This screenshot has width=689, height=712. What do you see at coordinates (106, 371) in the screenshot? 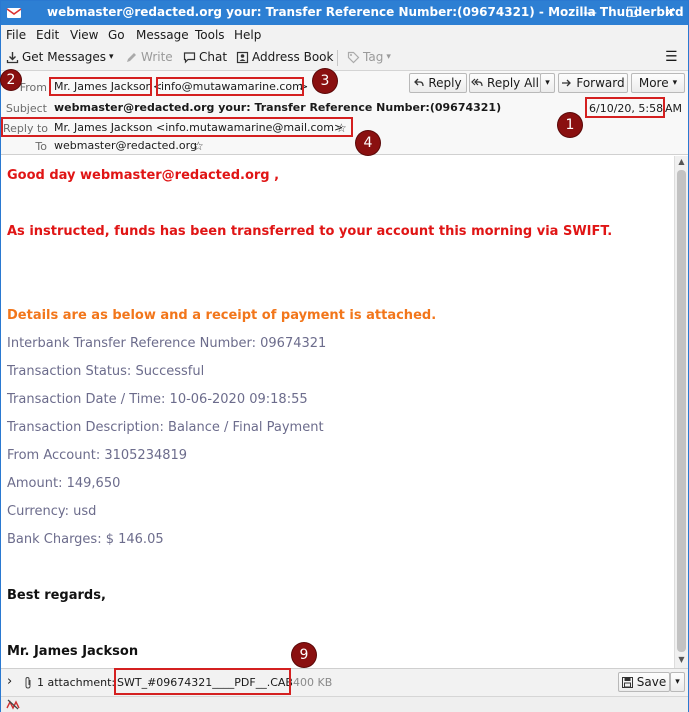
I see `status-line: Transaction Status: Successful` at bounding box center [106, 371].